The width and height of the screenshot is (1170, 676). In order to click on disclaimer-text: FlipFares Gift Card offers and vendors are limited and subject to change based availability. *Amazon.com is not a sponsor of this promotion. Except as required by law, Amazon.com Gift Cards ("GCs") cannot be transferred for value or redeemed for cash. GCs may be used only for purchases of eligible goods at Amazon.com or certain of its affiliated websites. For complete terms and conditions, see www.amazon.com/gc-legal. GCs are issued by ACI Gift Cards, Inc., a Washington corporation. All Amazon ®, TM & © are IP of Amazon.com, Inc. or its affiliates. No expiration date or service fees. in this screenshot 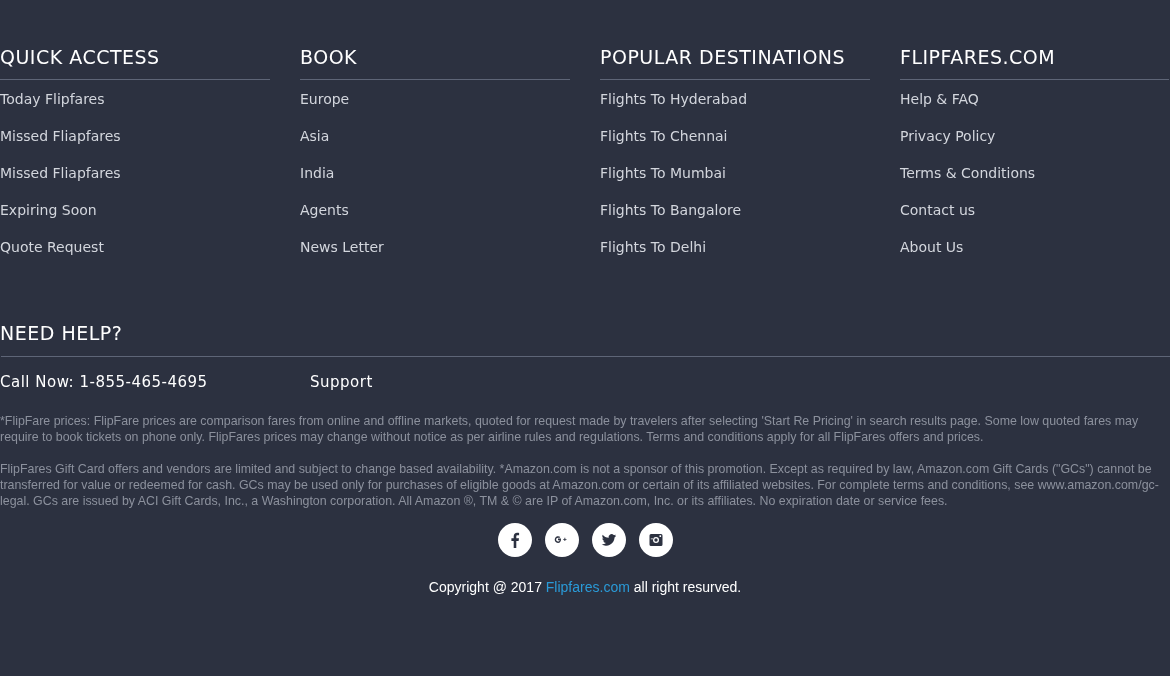, I will do `click(580, 485)`.